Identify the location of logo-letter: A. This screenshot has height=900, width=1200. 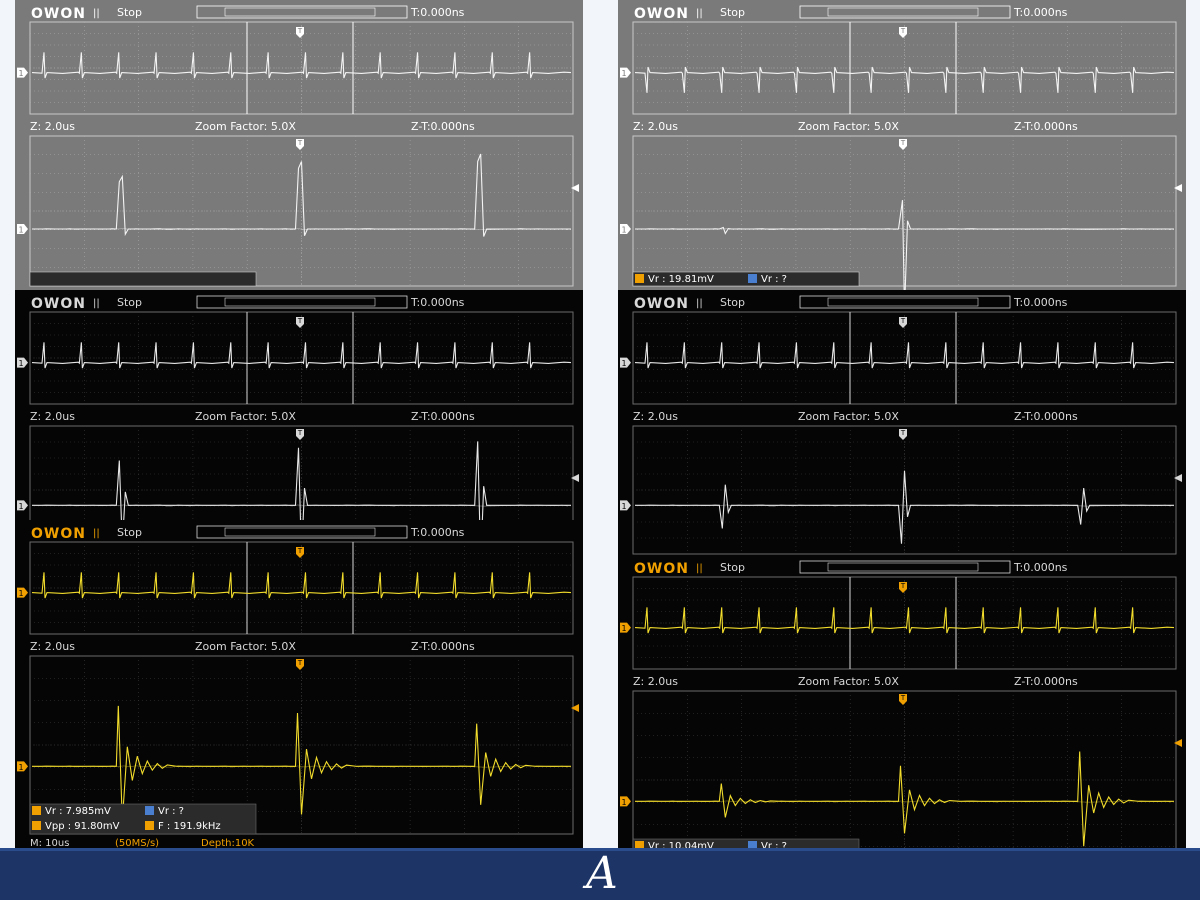
(602, 873).